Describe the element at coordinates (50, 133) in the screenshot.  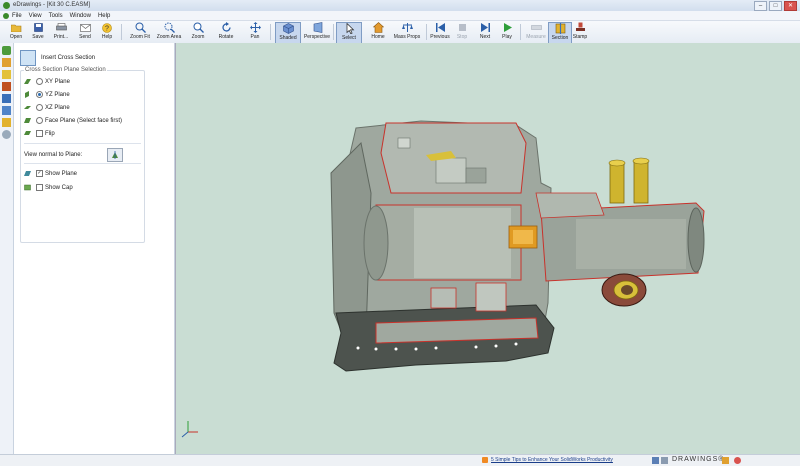
I see `flip-label: Flip` at that location.